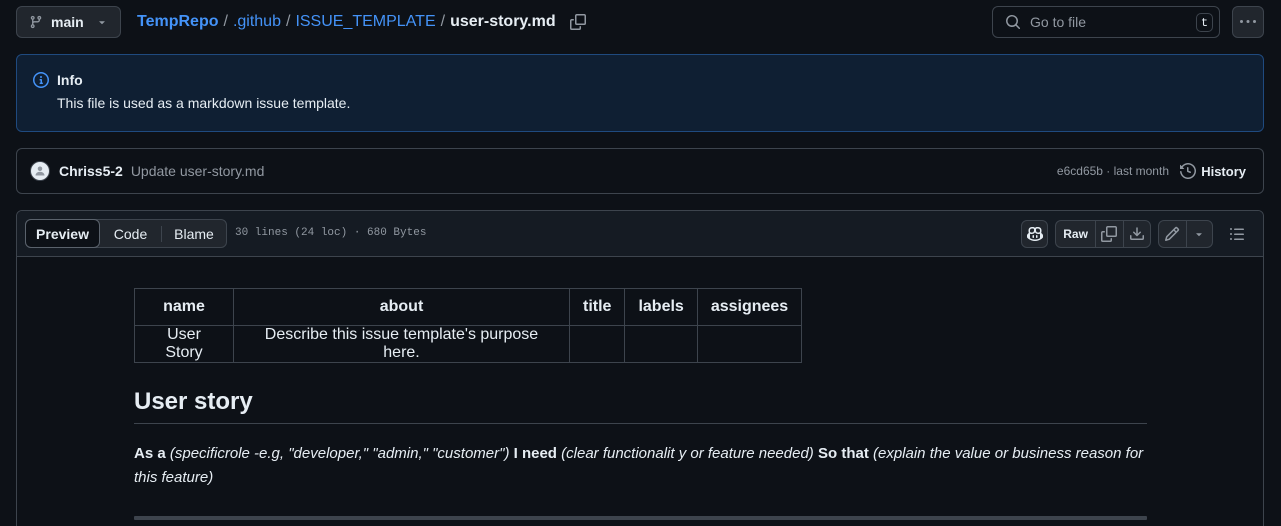  I want to click on history-button: History, so click(1213, 171).